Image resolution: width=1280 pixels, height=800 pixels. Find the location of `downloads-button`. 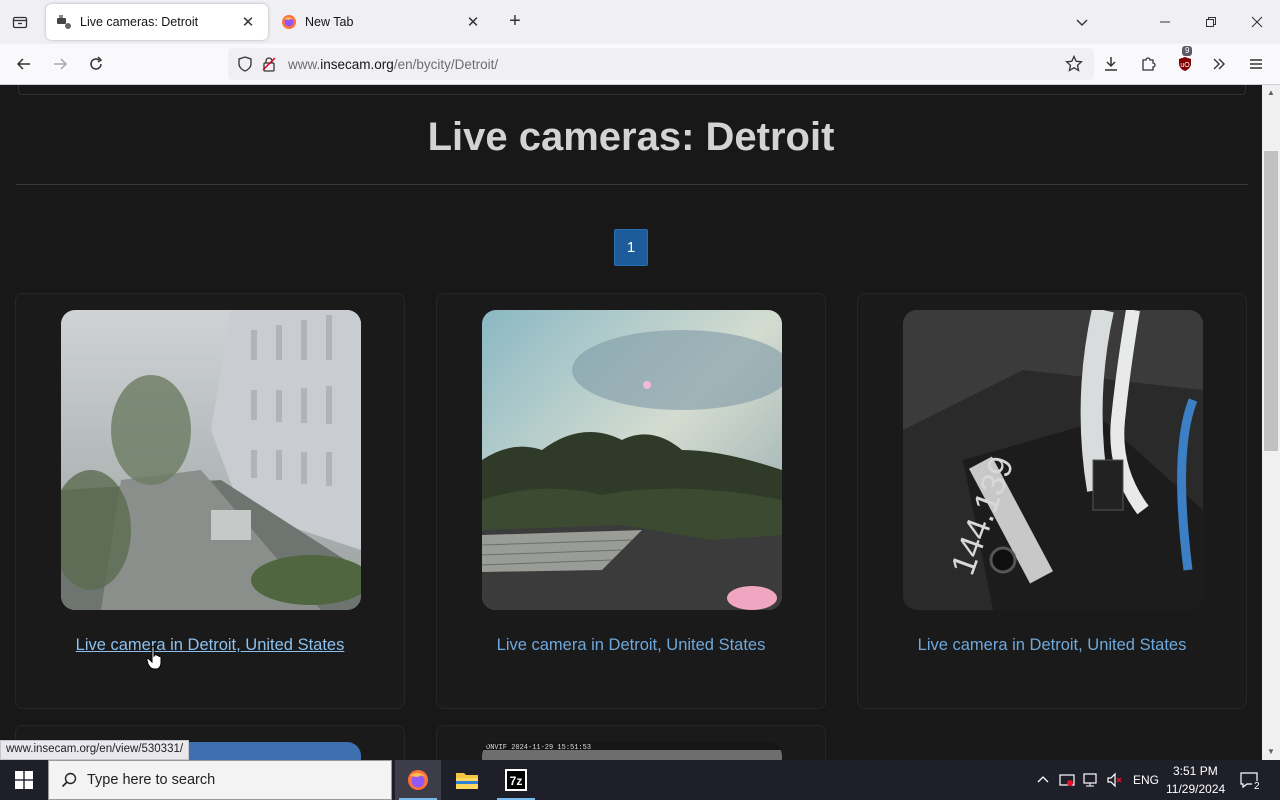

downloads-button is located at coordinates (1111, 64).